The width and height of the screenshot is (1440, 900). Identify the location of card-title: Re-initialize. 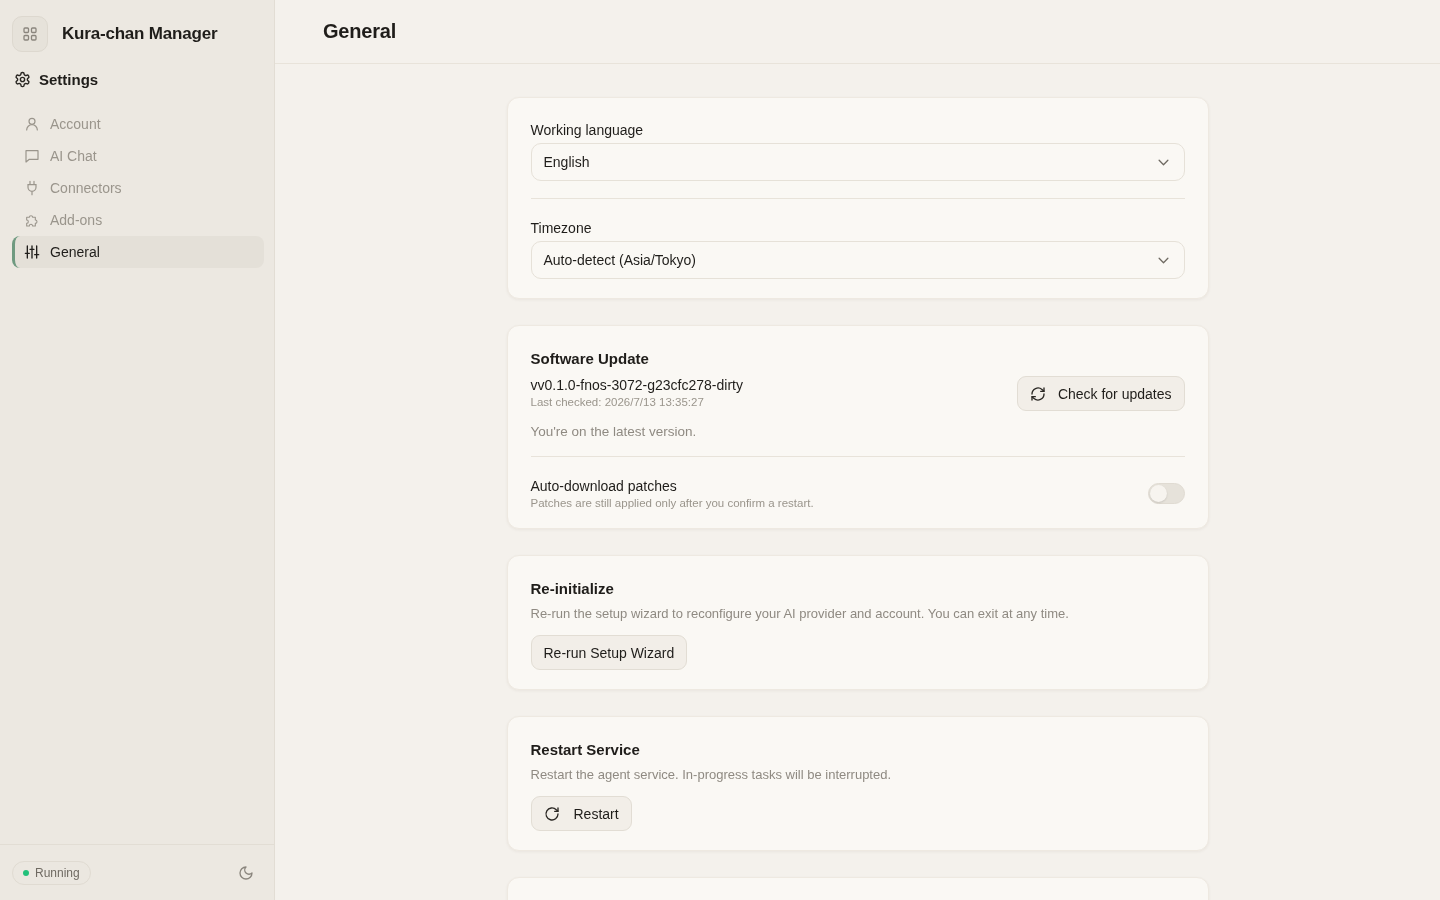
(572, 588).